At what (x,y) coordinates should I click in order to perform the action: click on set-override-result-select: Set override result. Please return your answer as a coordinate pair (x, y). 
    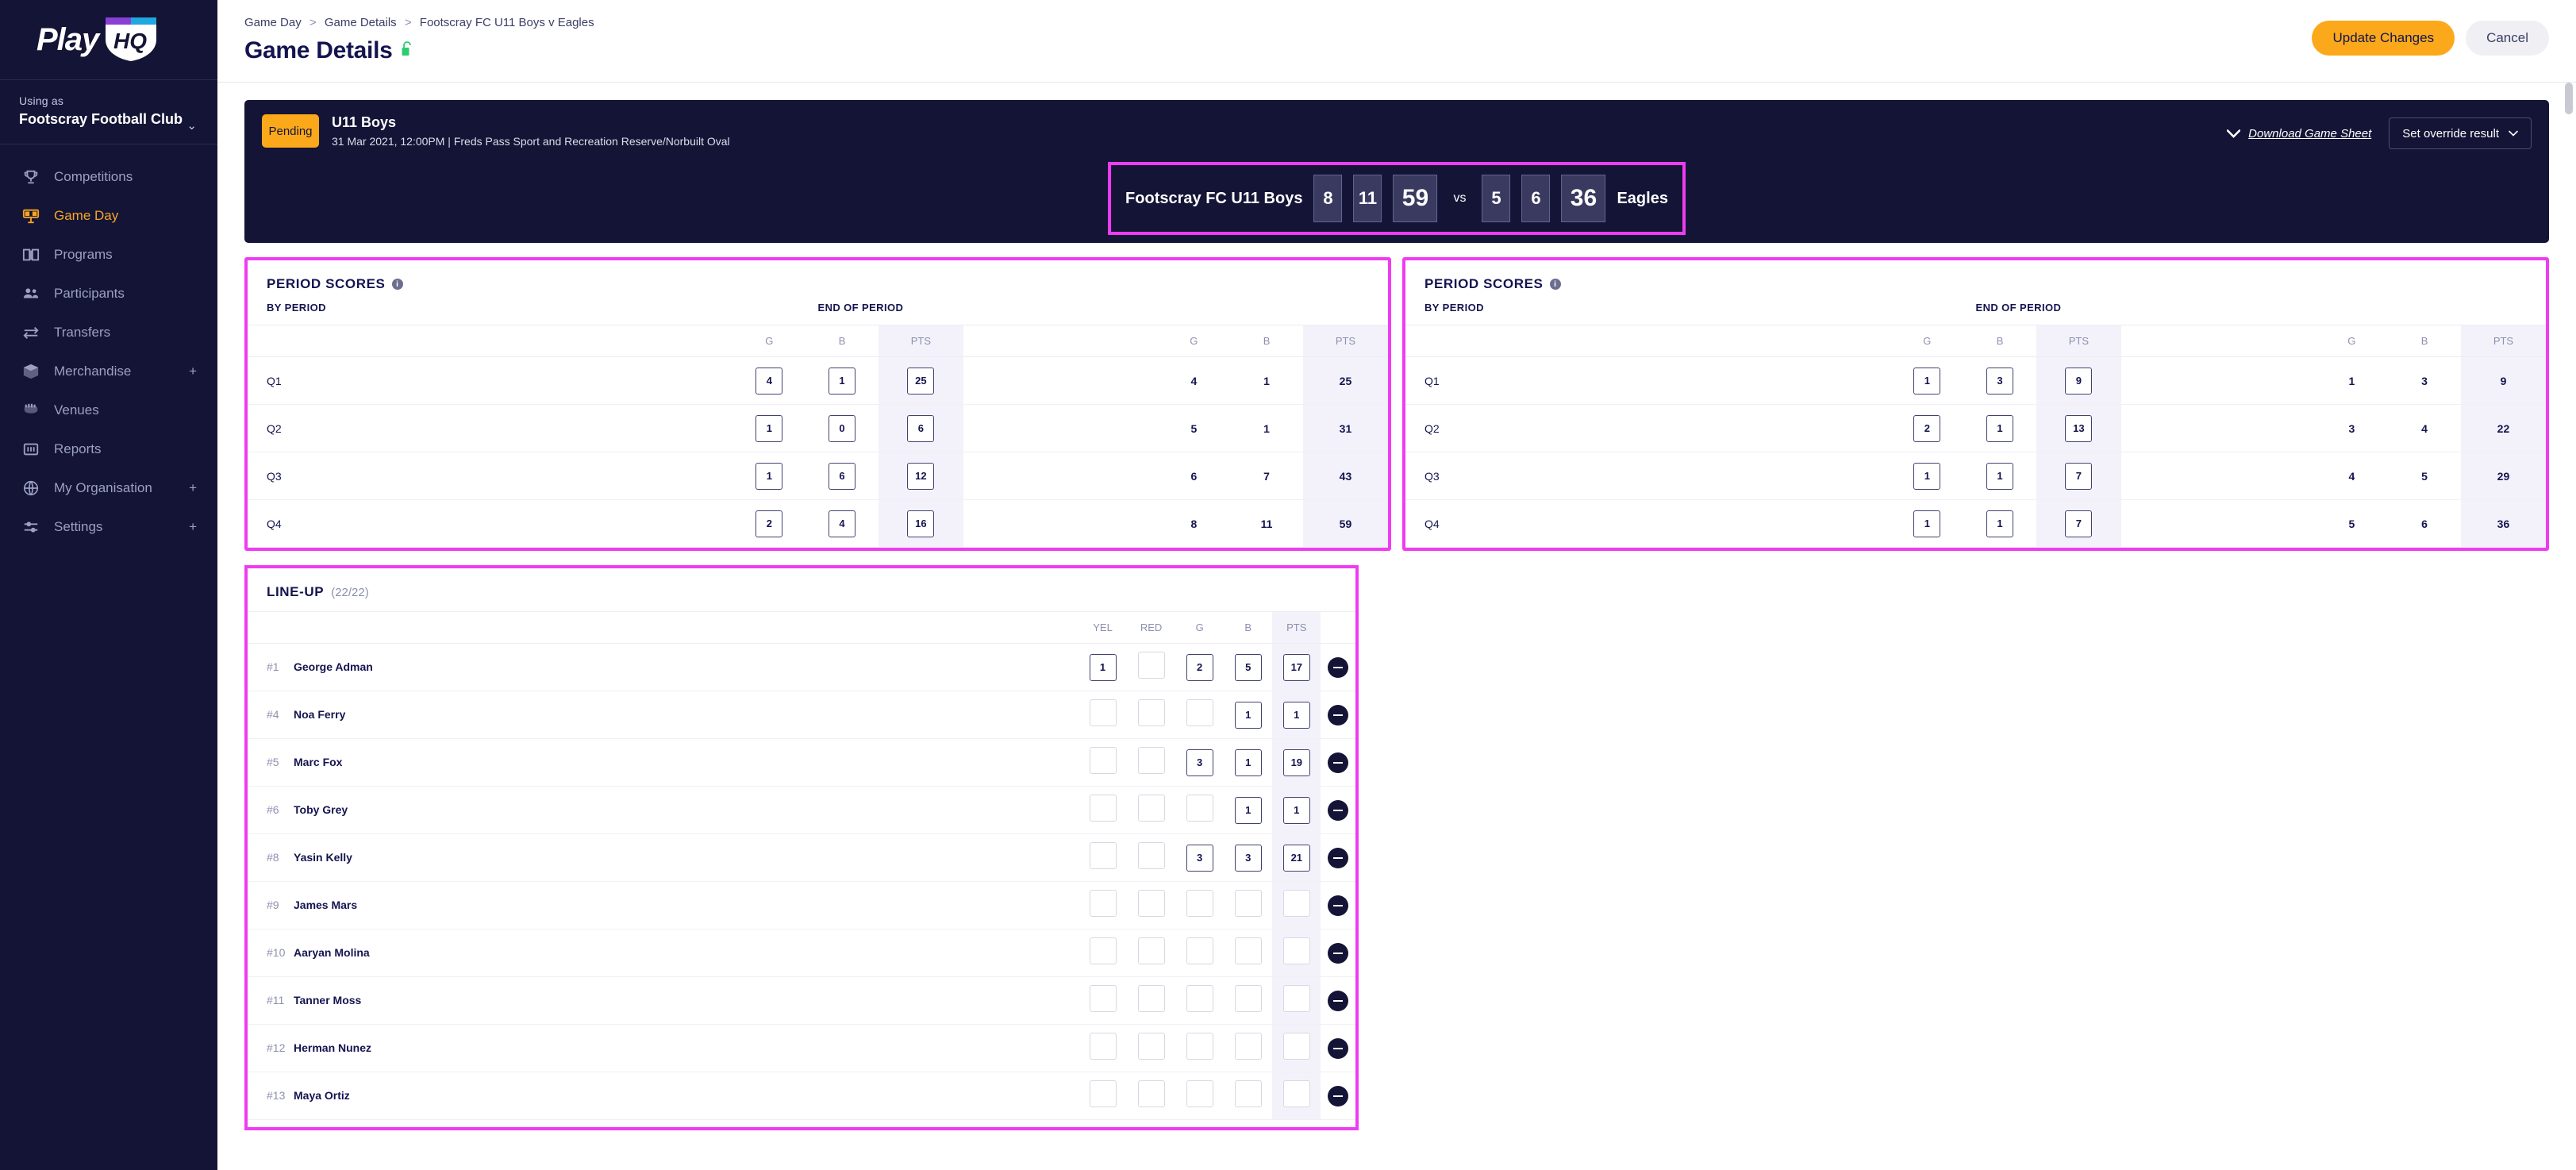
    Looking at the image, I should click on (2460, 133).